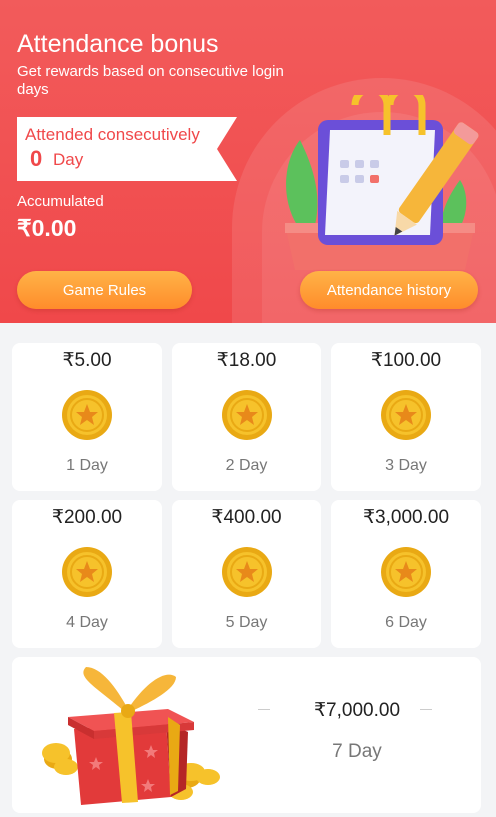 This screenshot has height=817, width=496. I want to click on day-card-6: ₹3,000.00 6 Day, so click(406, 574).